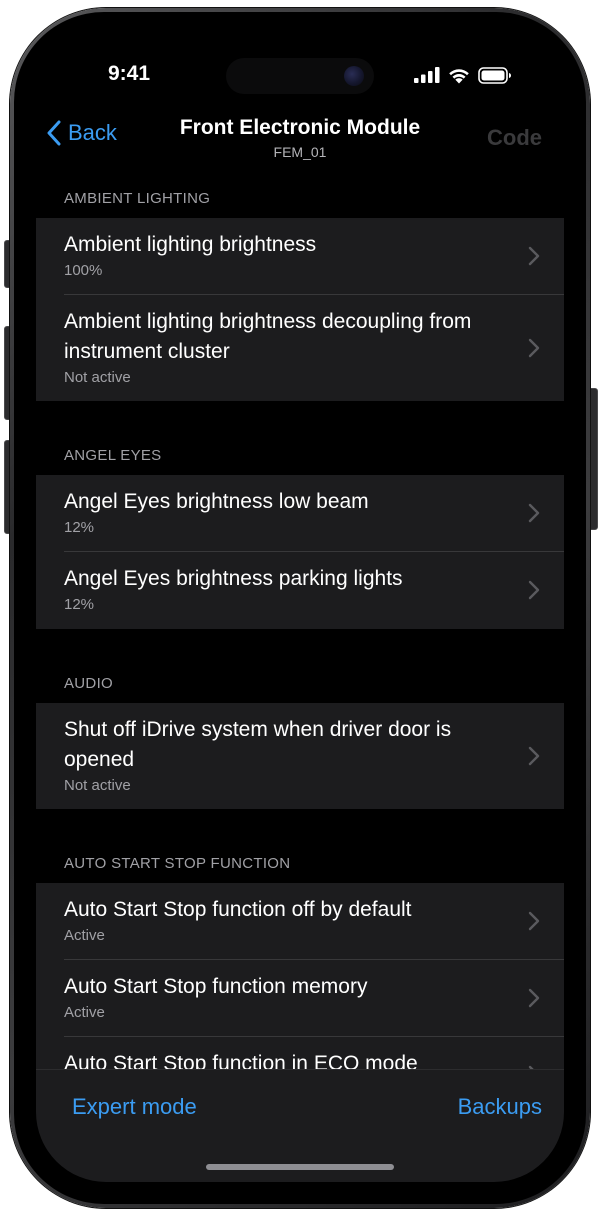  I want to click on list-item: Angel Eyes brightness parking lights 12%, so click(300, 590).